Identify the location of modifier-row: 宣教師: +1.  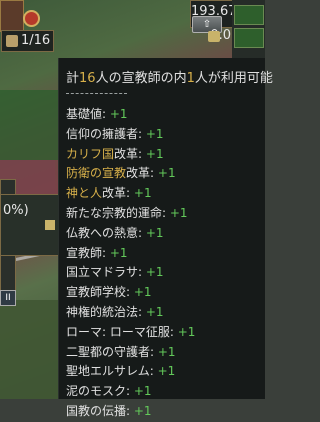
(130, 254).